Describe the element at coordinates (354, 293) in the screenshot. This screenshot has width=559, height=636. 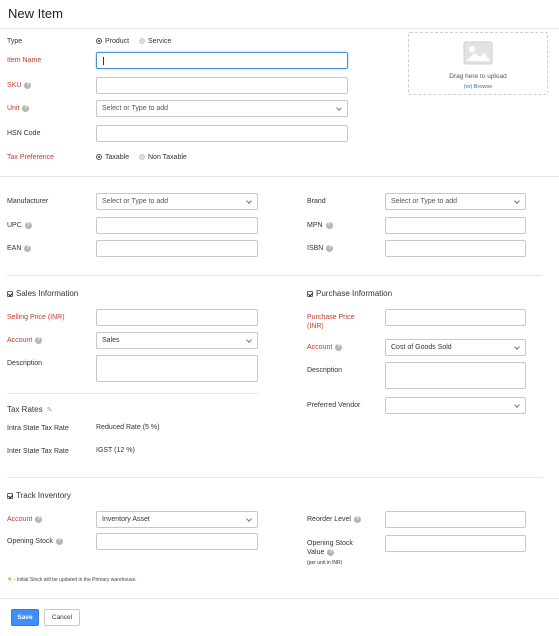
I see `purchase-info-heading: Purchase Information` at that location.